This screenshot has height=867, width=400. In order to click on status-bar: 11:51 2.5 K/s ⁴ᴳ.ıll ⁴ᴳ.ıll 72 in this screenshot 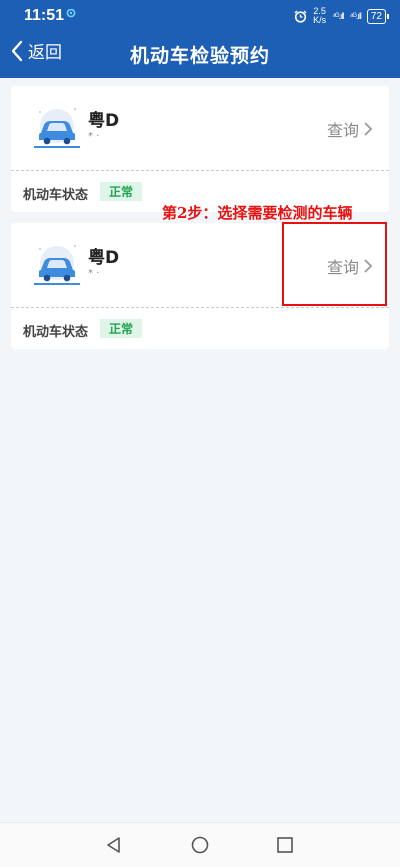, I will do `click(200, 15)`.